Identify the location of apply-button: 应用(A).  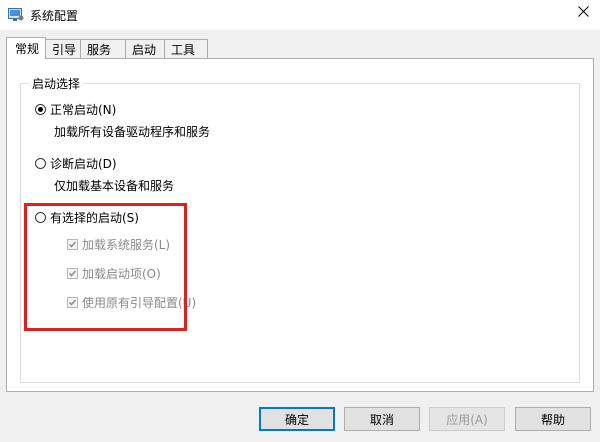
(467, 419).